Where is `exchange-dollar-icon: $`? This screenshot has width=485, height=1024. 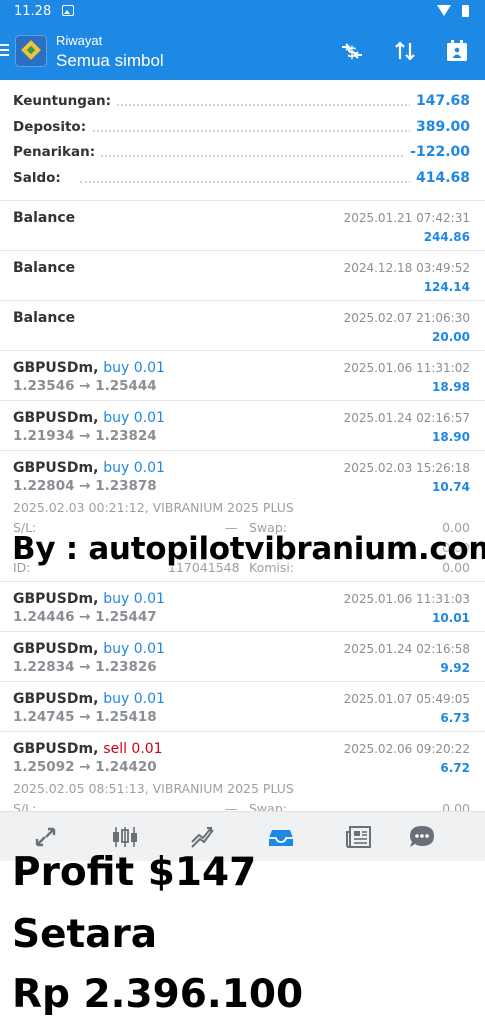
exchange-dollar-icon: $ is located at coordinates (352, 52).